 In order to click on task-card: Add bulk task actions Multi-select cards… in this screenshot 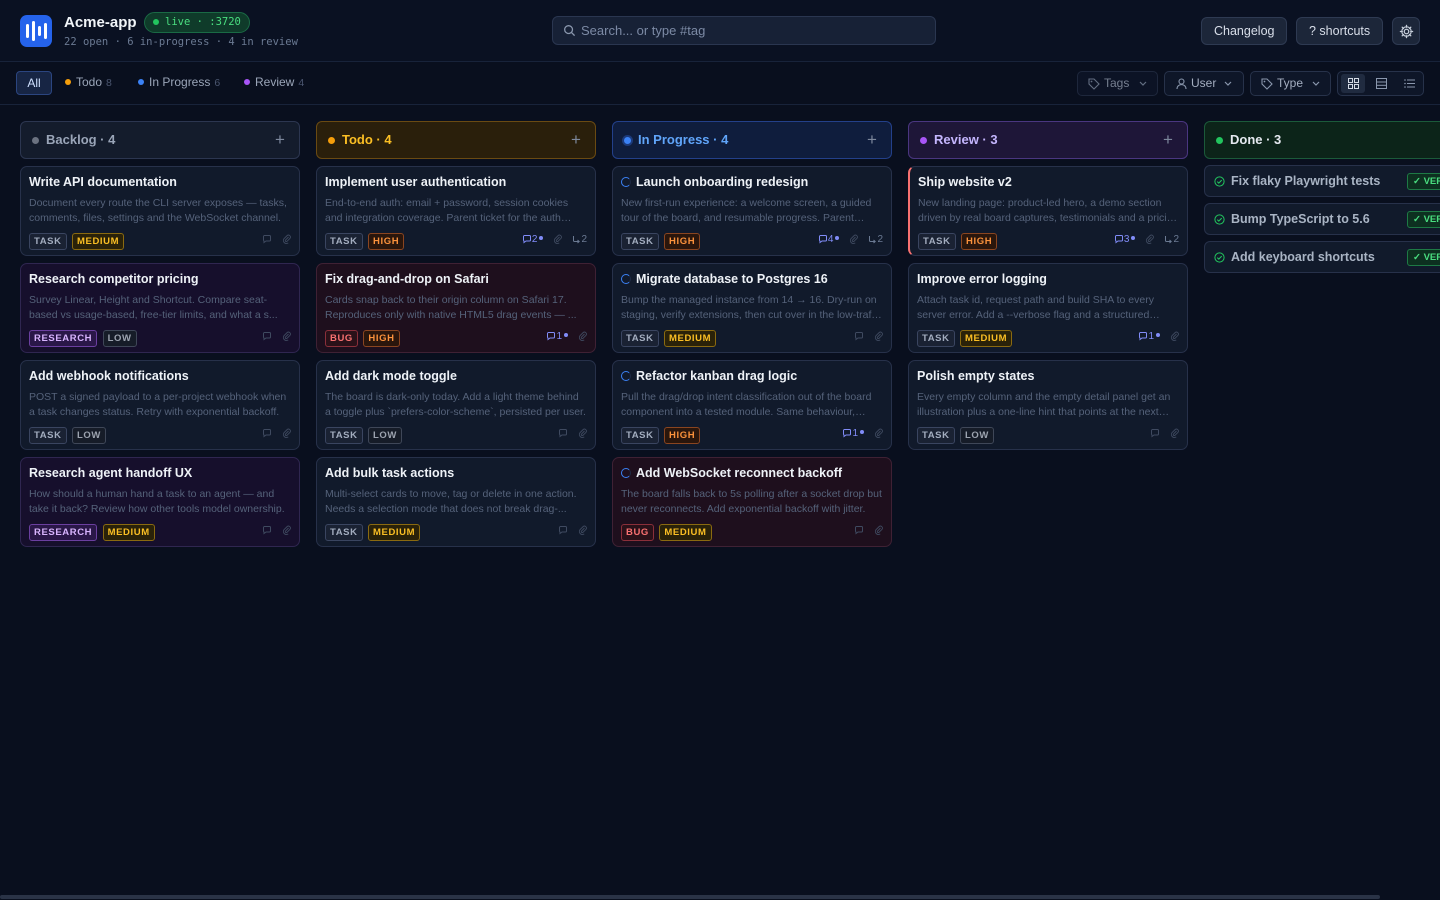, I will do `click(456, 502)`.